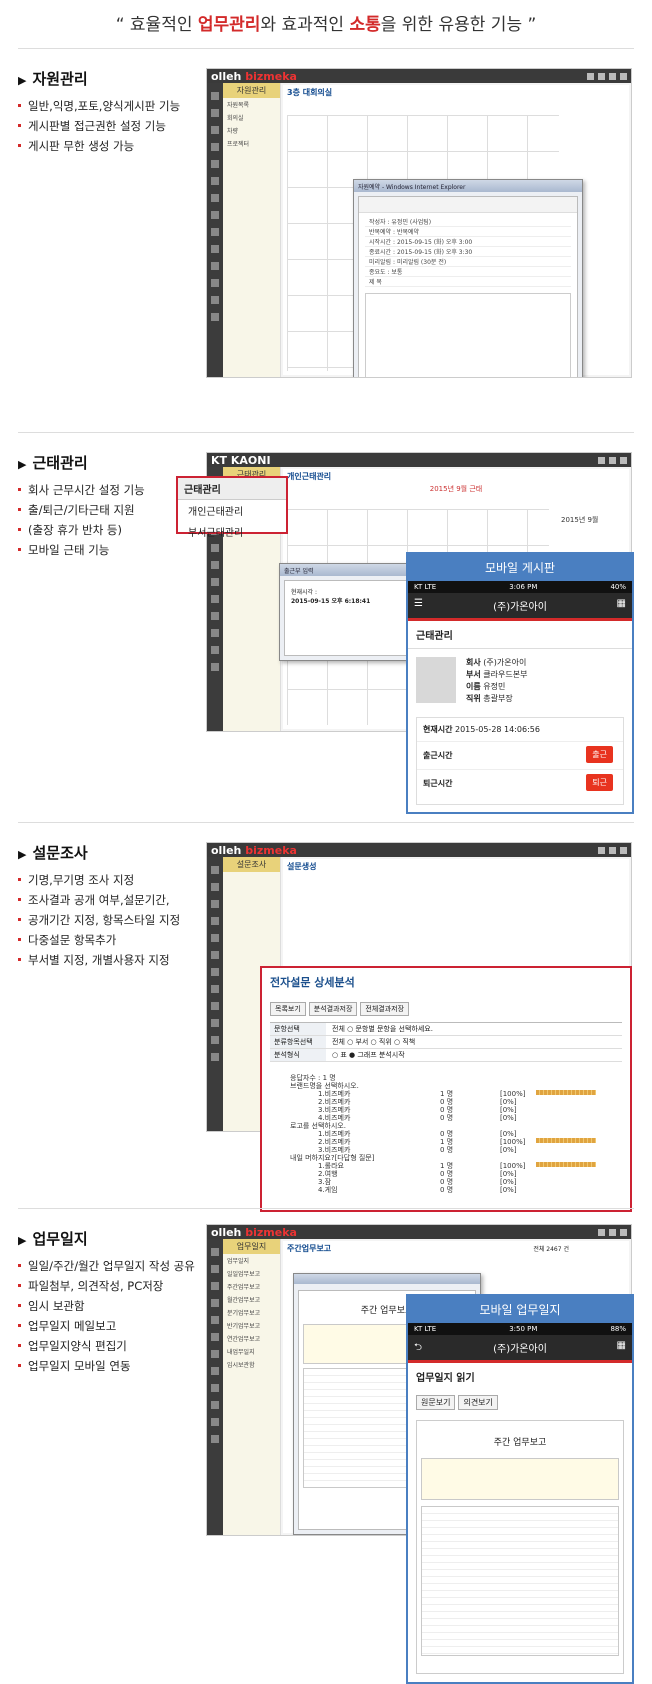 This screenshot has height=1684, width=652. What do you see at coordinates (520, 635) in the screenshot?
I see `section-label: 근태관리` at bounding box center [520, 635].